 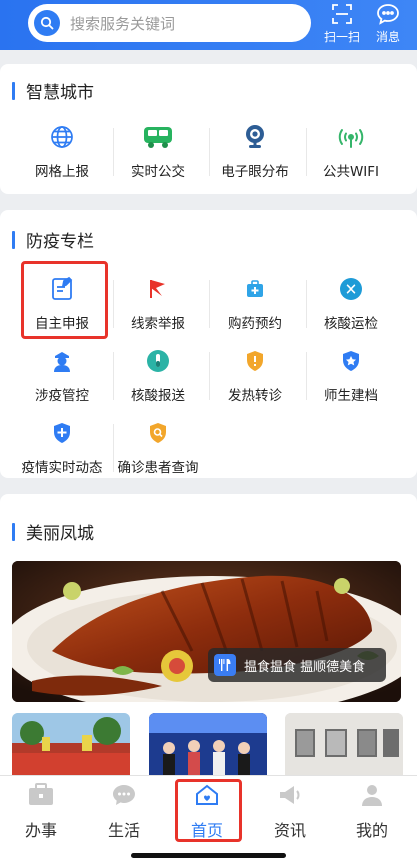 I want to click on nucleic-report-item: 核酸报送, so click(x=158, y=376).